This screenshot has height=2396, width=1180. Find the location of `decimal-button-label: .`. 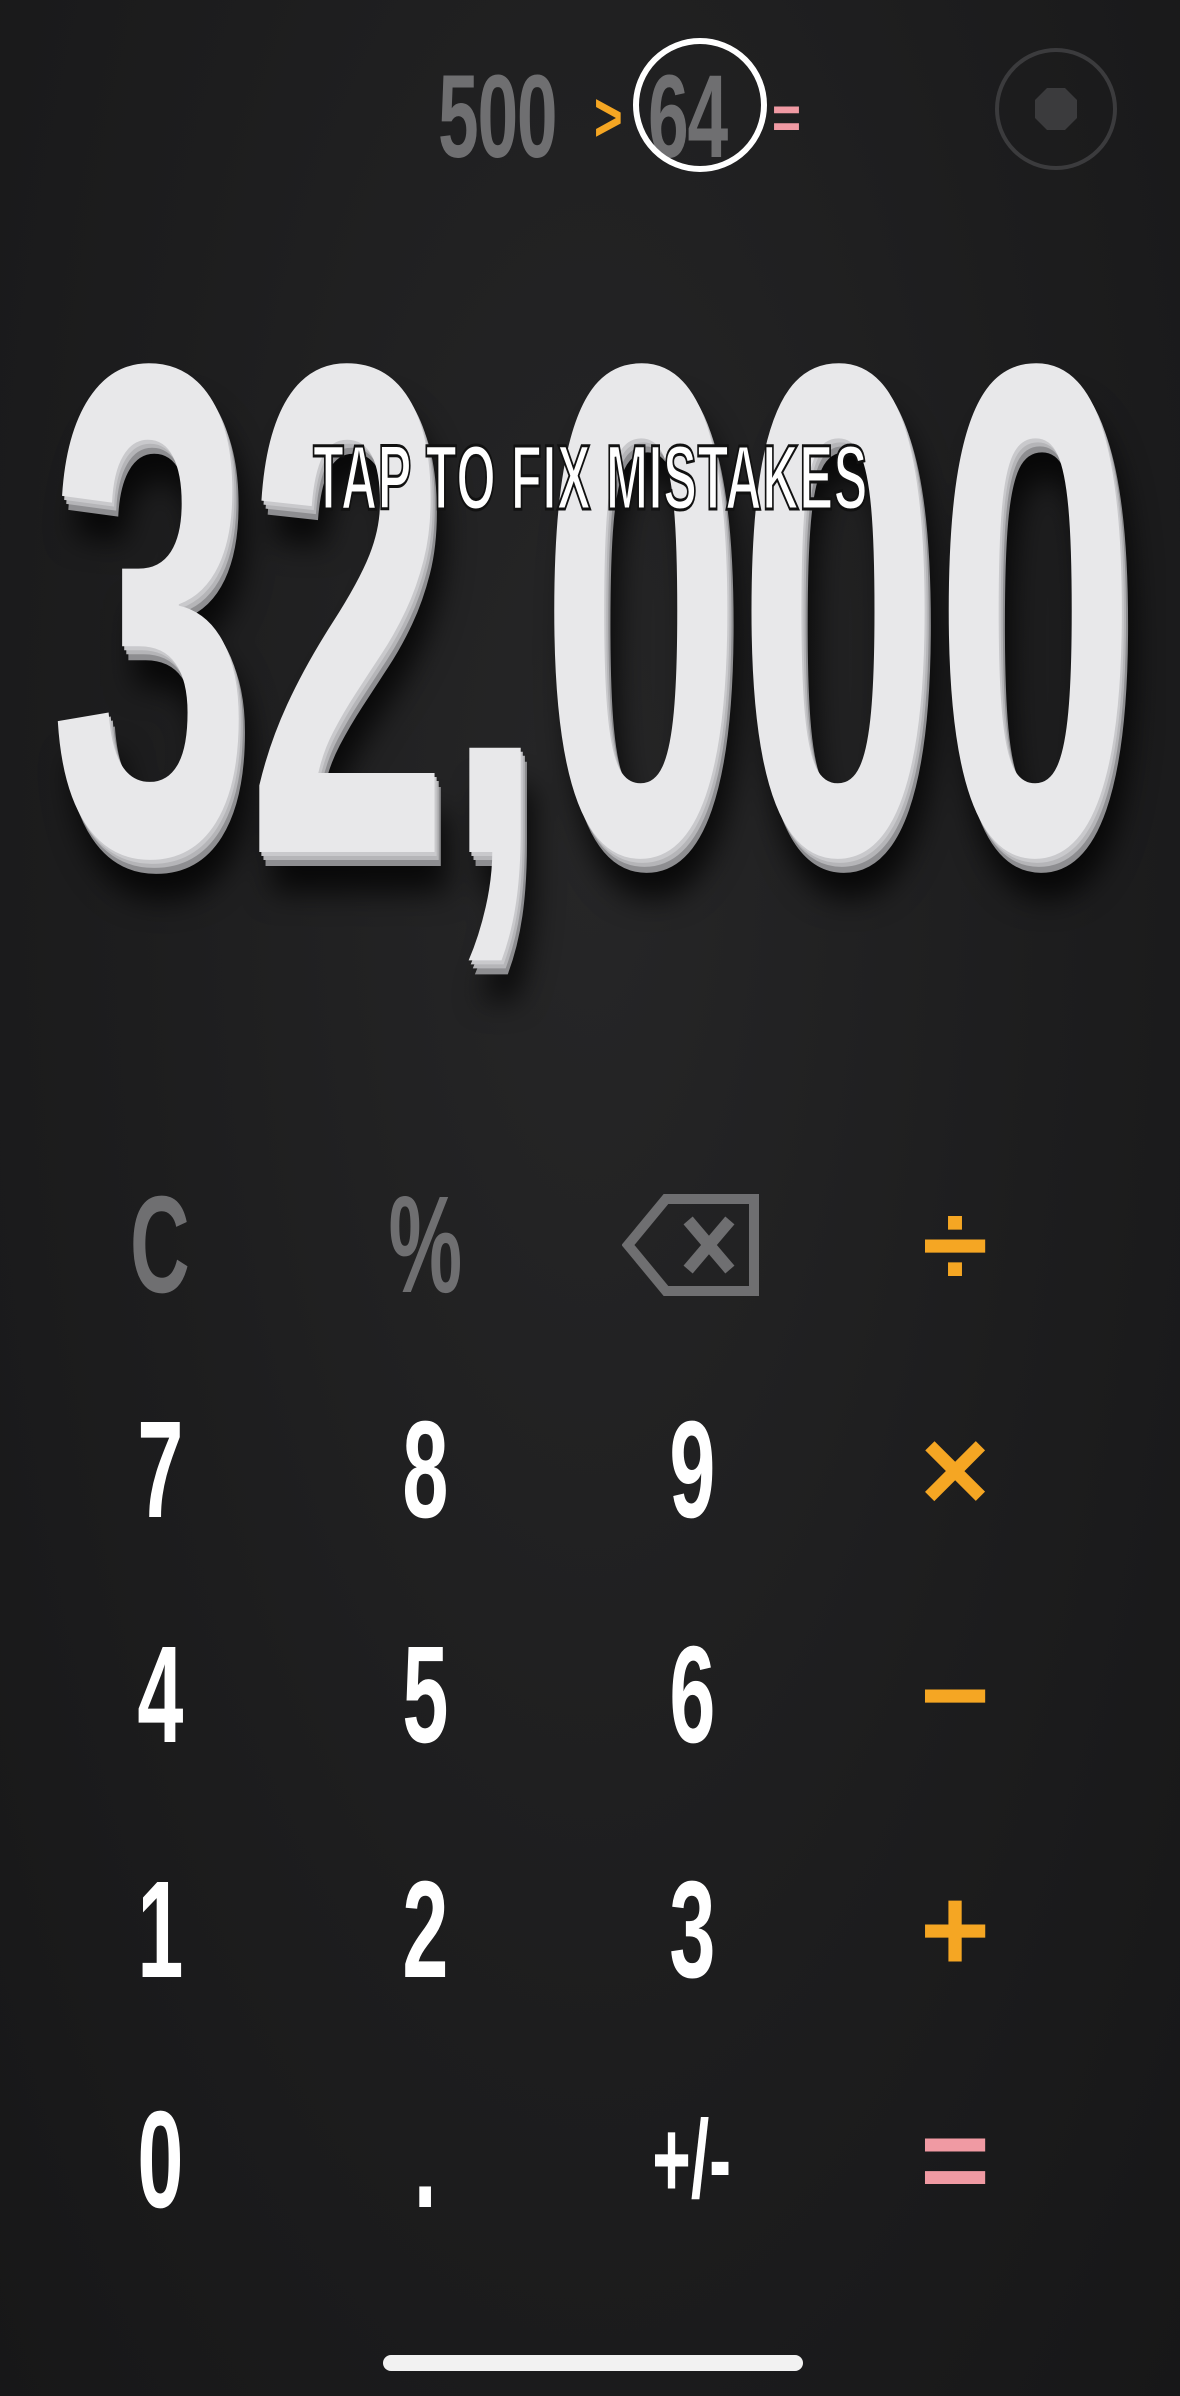

decimal-button-label: . is located at coordinates (425, 2160).